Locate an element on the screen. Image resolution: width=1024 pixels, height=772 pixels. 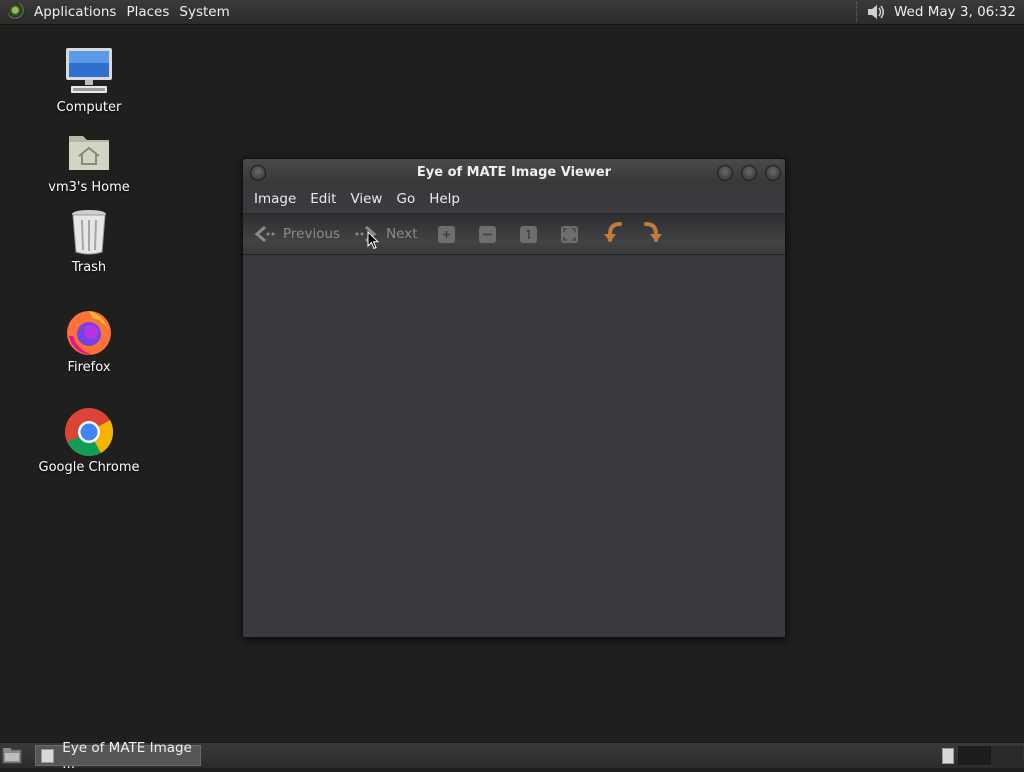
workspace-indicator-icon is located at coordinates (948, 756).